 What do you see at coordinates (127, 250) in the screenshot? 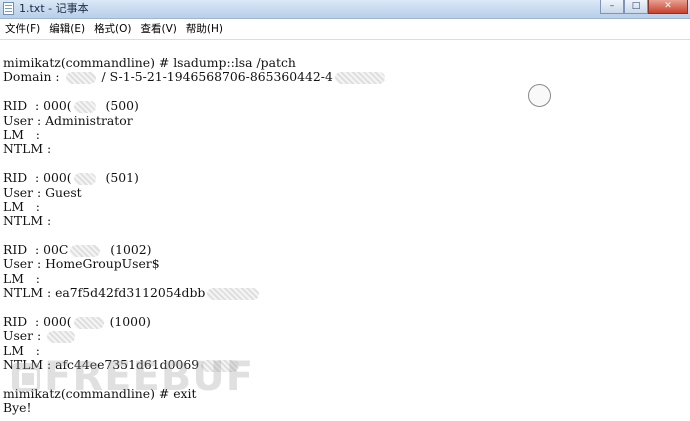
I see `text-line-suffix: (1002)` at bounding box center [127, 250].